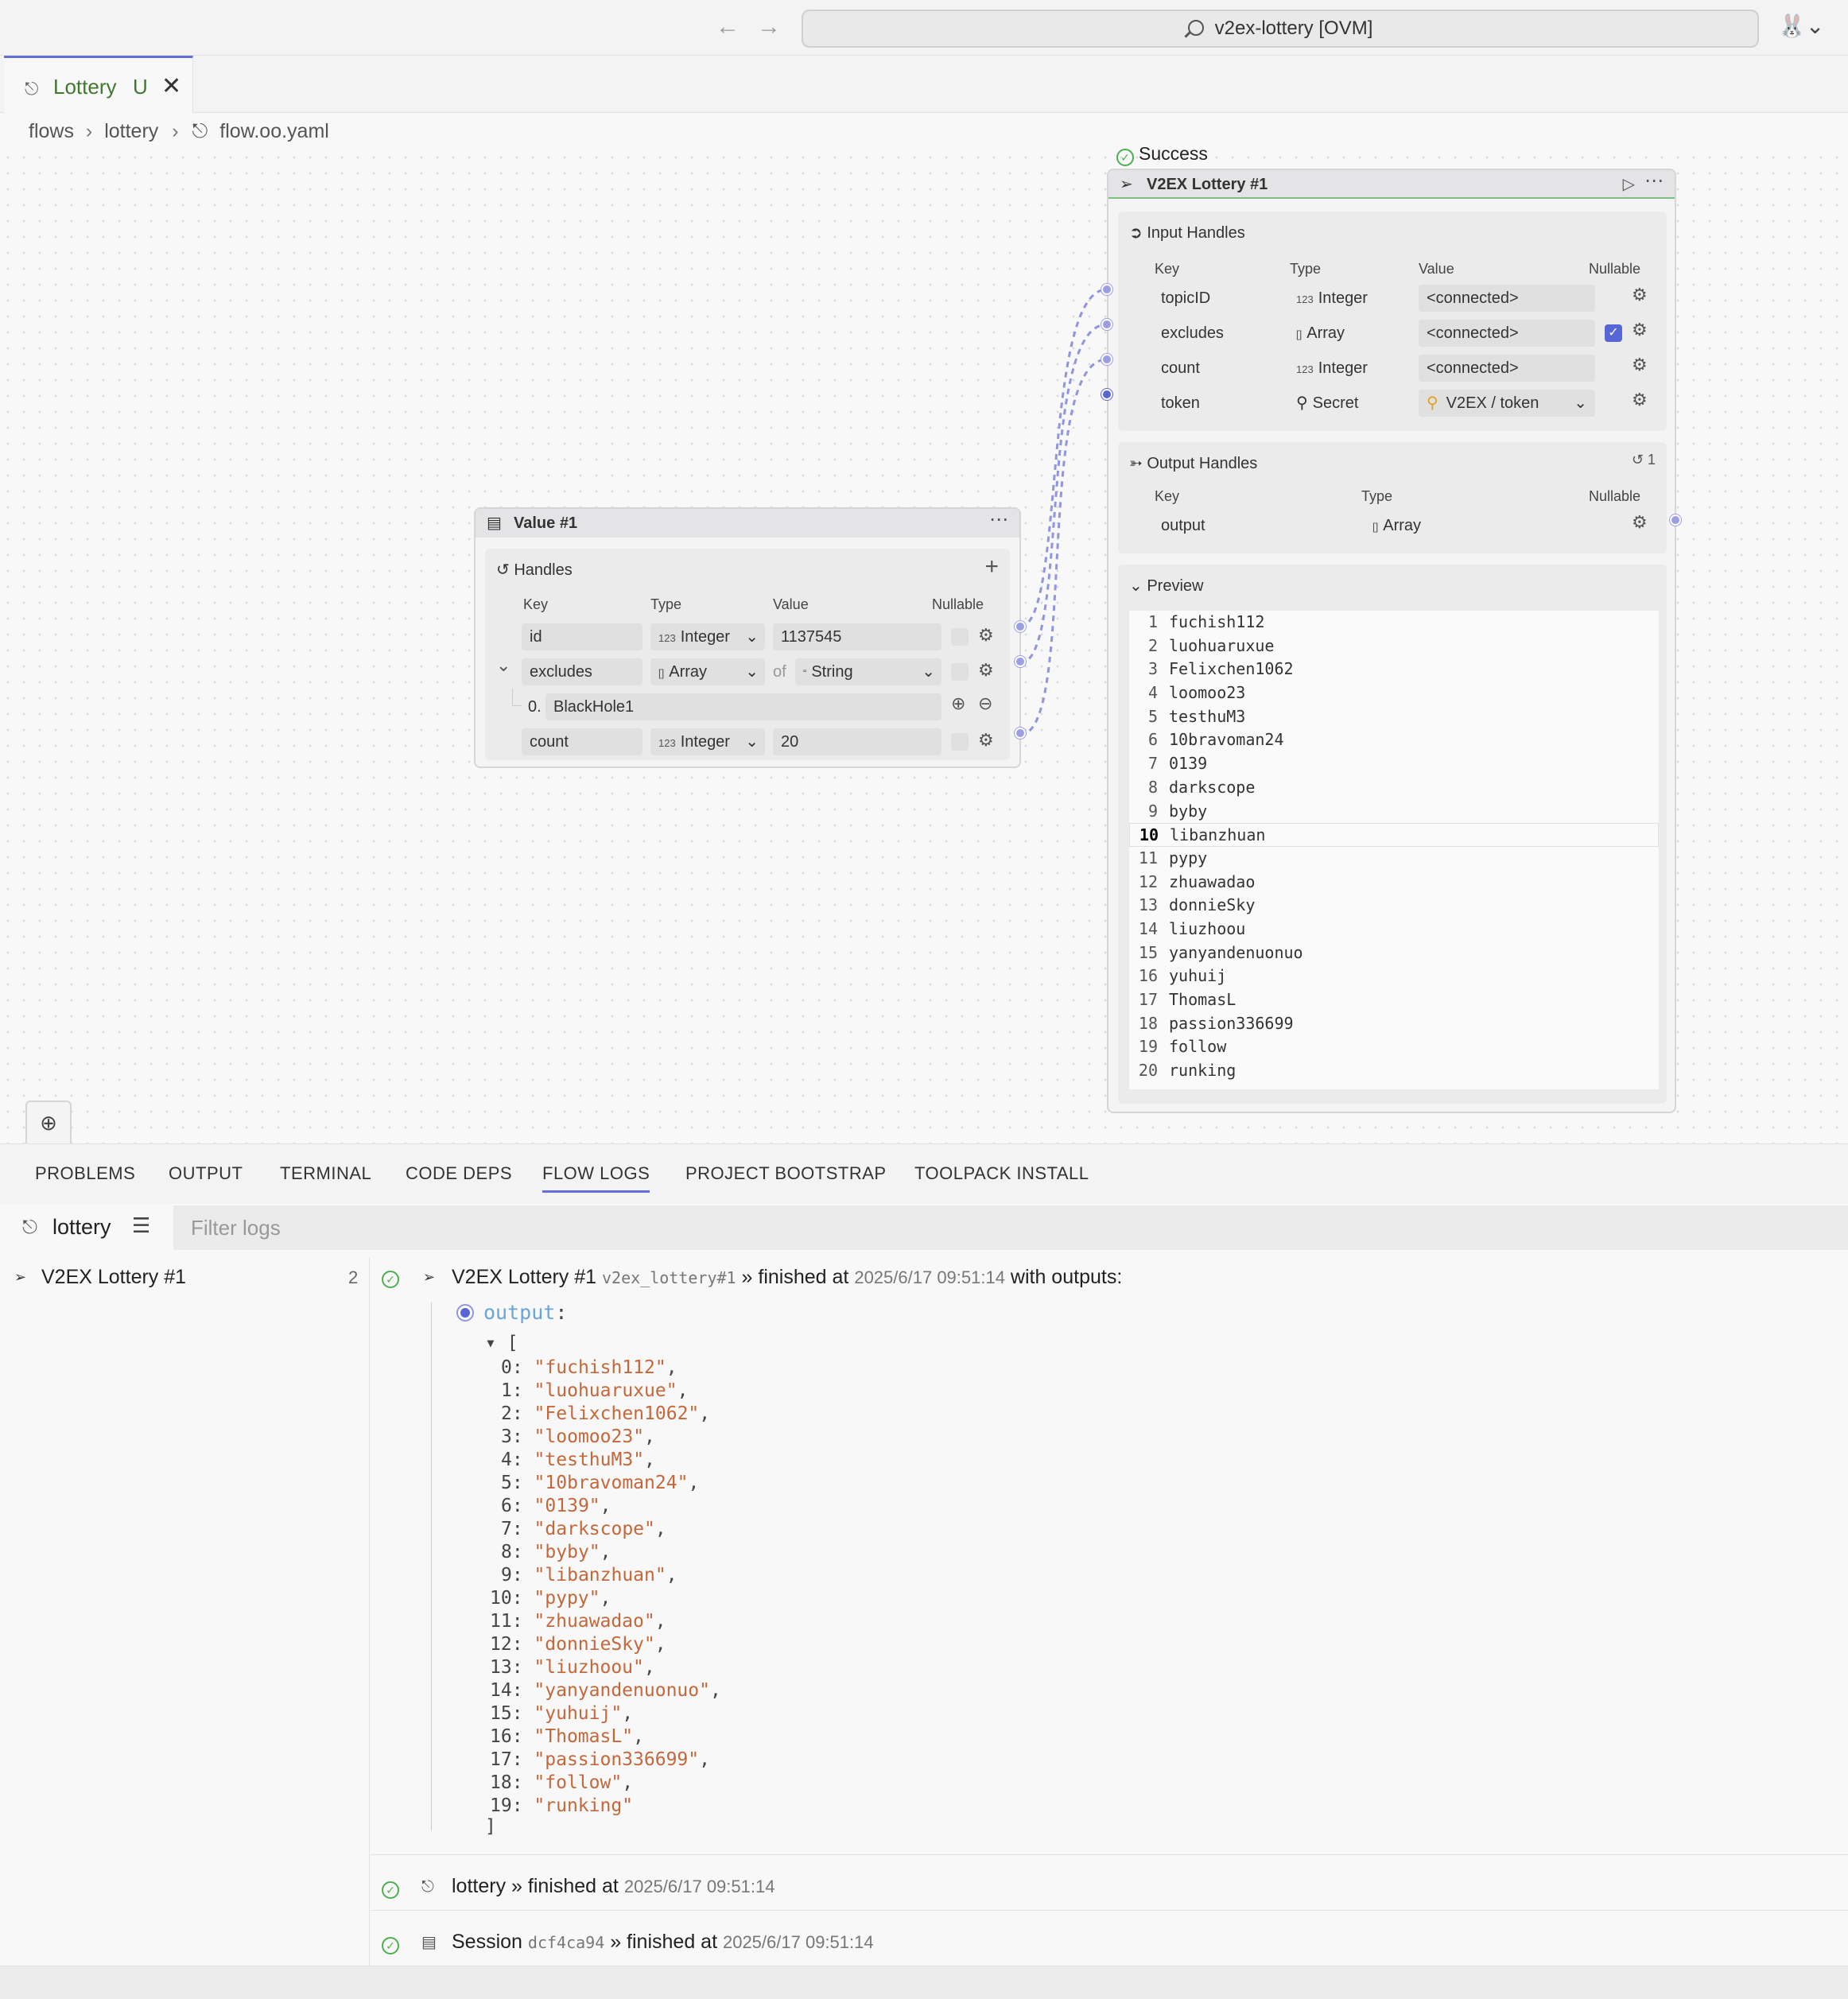  Describe the element at coordinates (141, 1226) in the screenshot. I see `list-filter-icon: ☰` at that location.